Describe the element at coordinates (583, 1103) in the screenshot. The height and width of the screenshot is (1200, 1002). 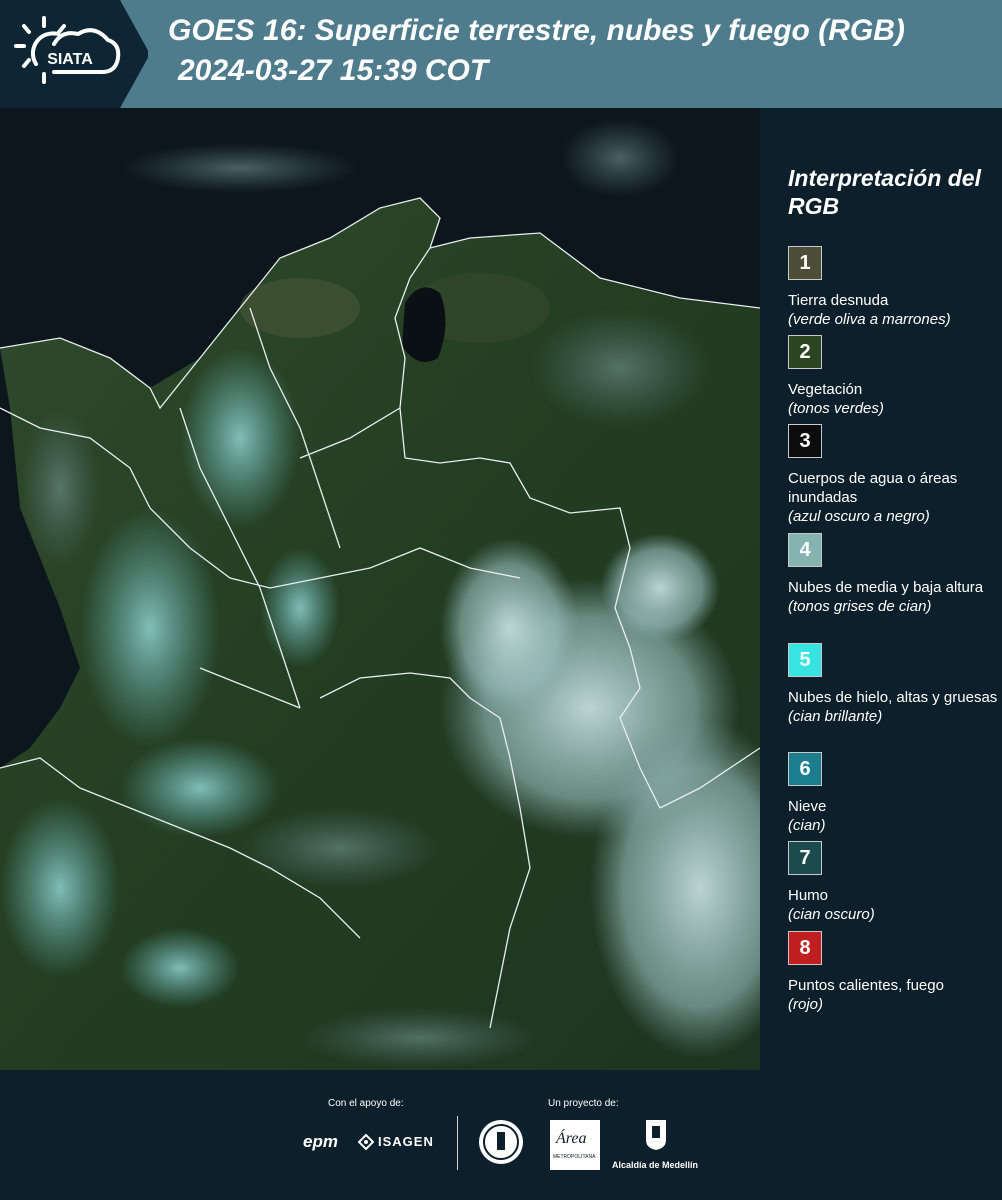
I see `project-label: Un proyecto de:` at that location.